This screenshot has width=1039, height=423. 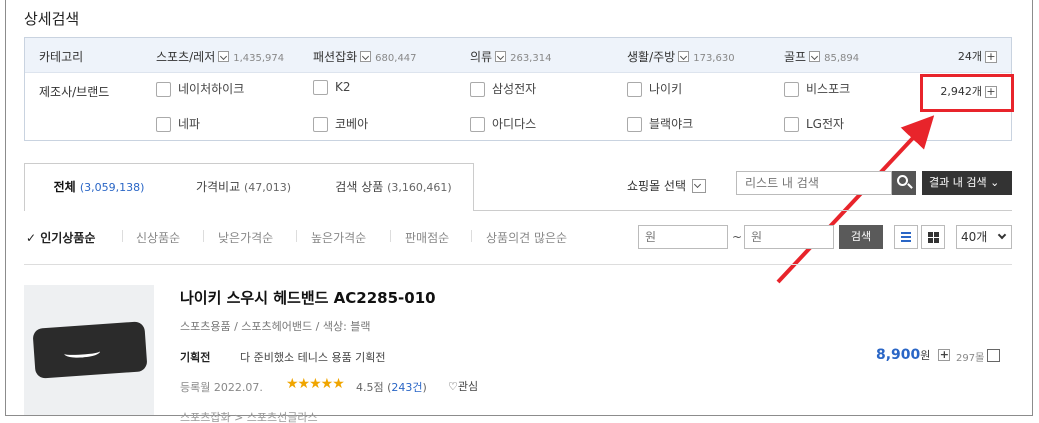 I want to click on list-divider, so click(x=518, y=264).